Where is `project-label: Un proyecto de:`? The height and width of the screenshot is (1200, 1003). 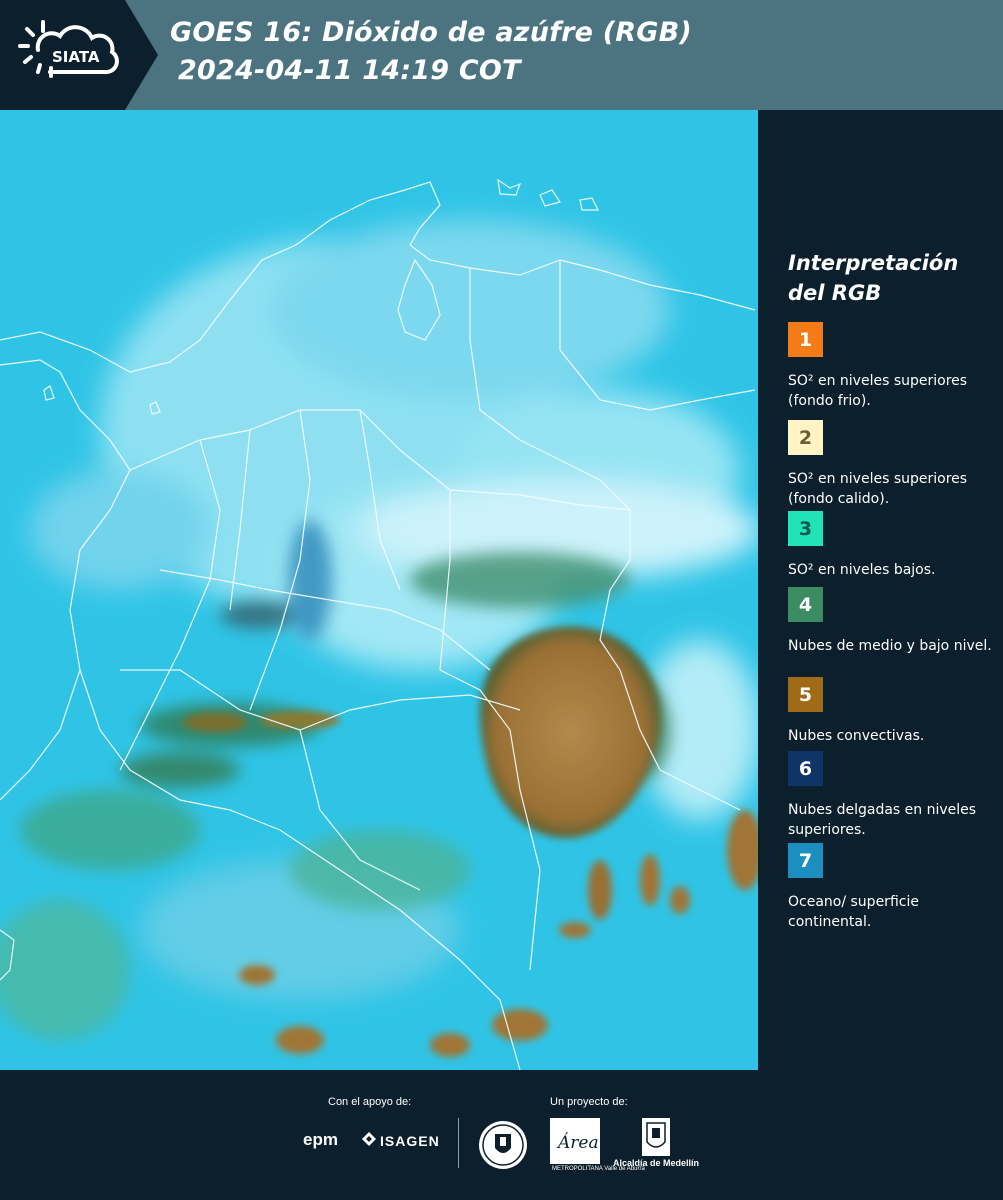 project-label: Un proyecto de: is located at coordinates (589, 1102).